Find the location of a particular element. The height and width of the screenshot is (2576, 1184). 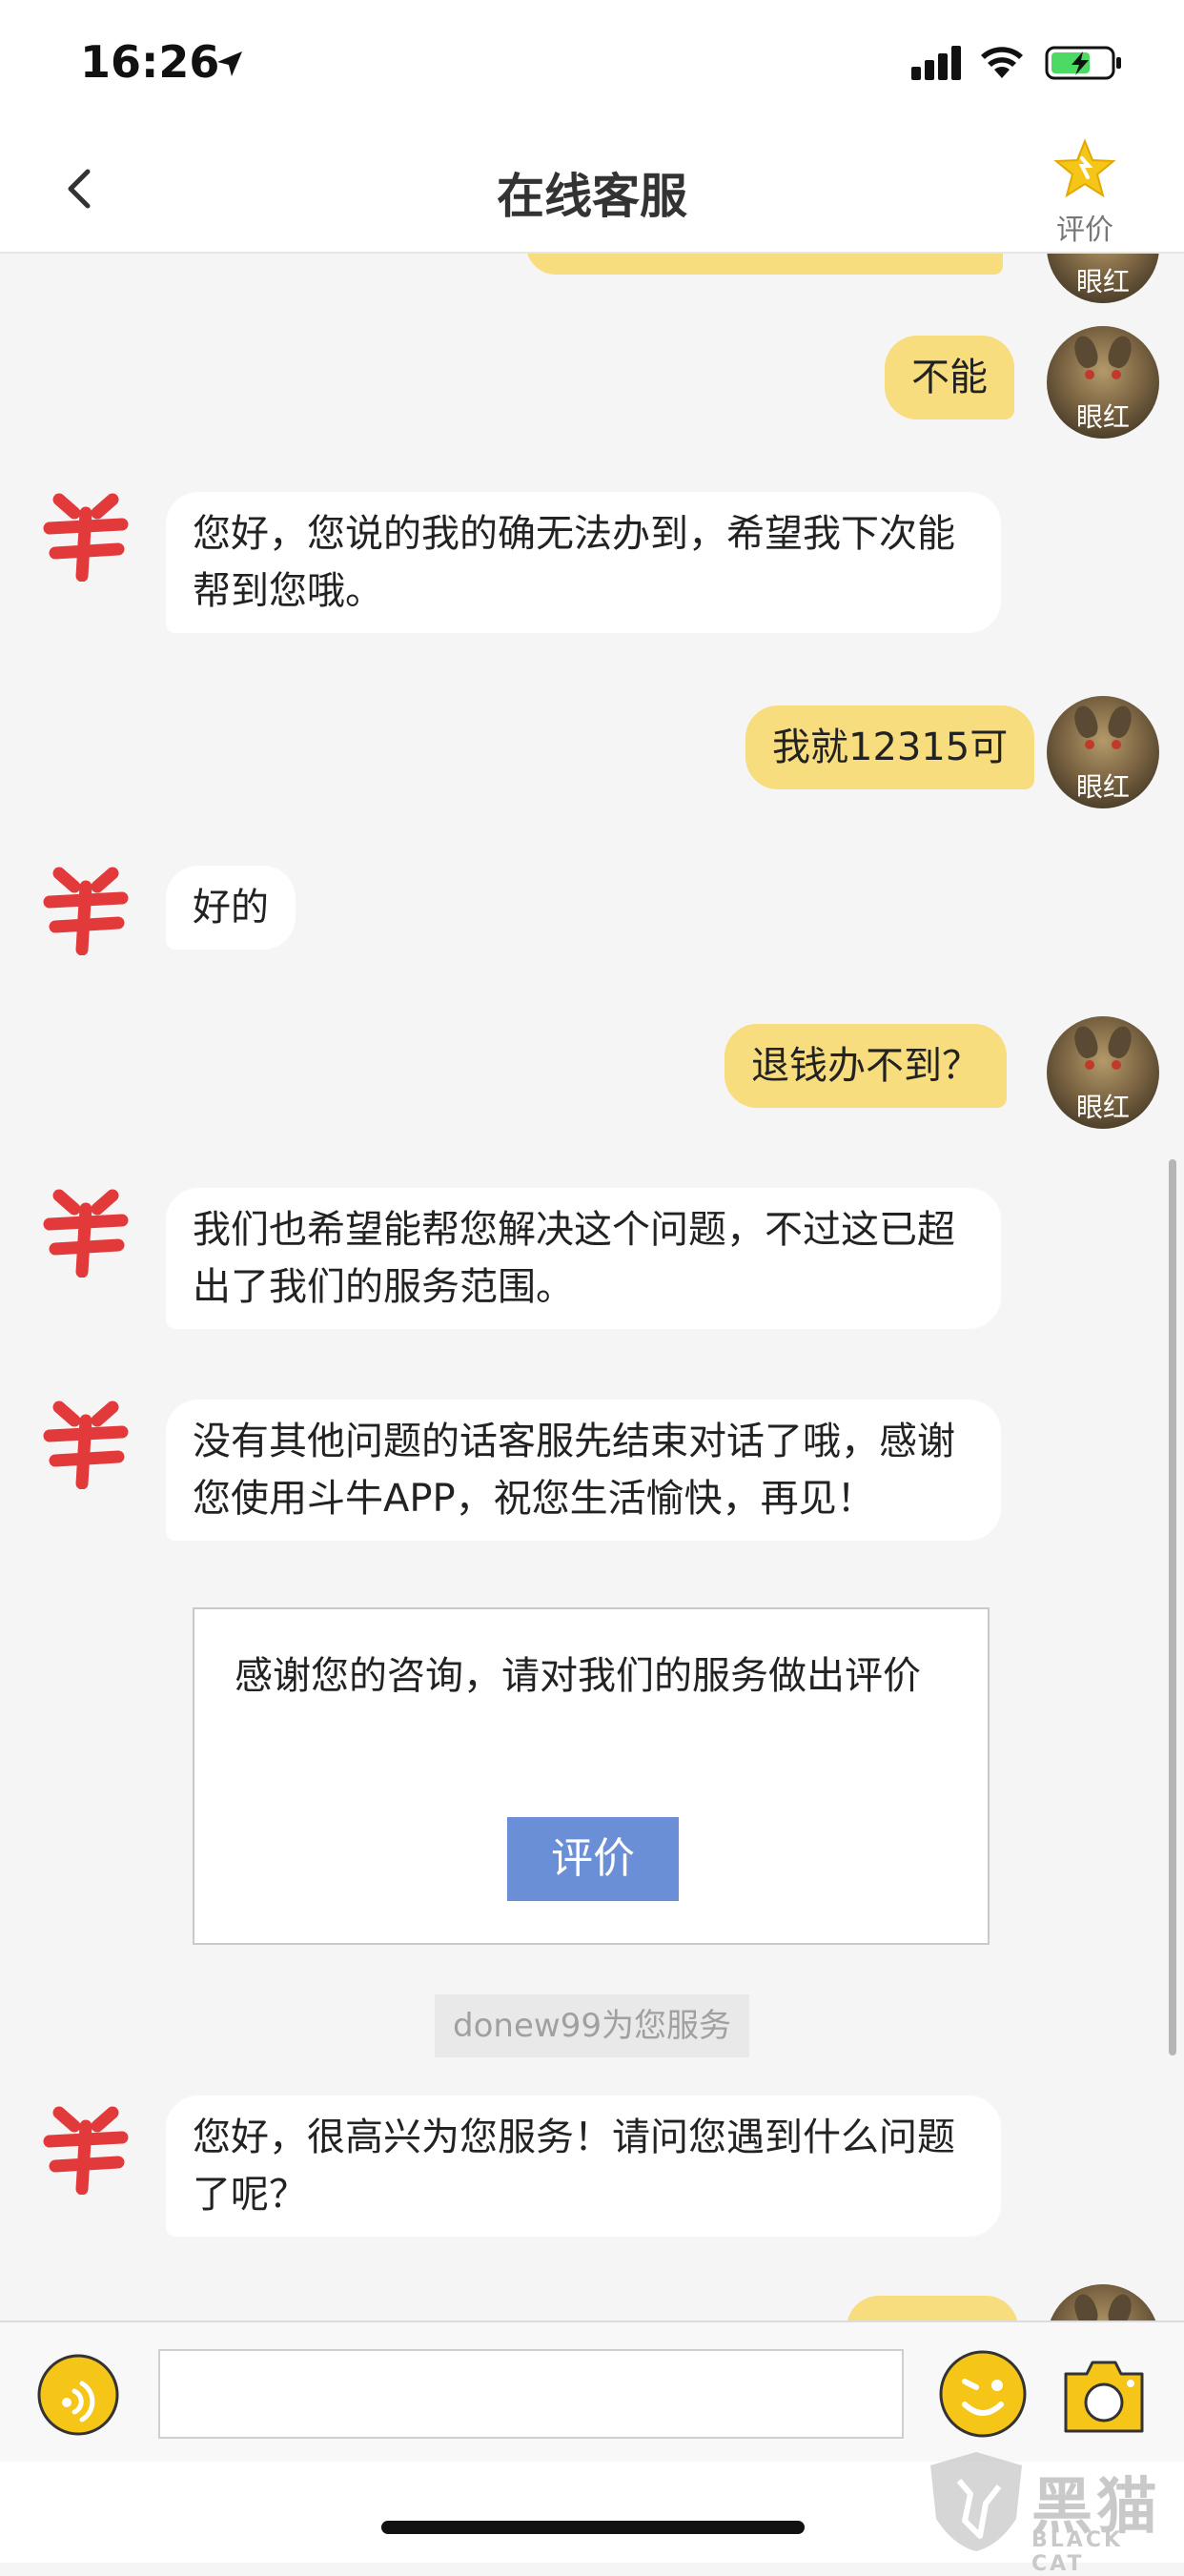

page-title: 在线客服 is located at coordinates (592, 196).